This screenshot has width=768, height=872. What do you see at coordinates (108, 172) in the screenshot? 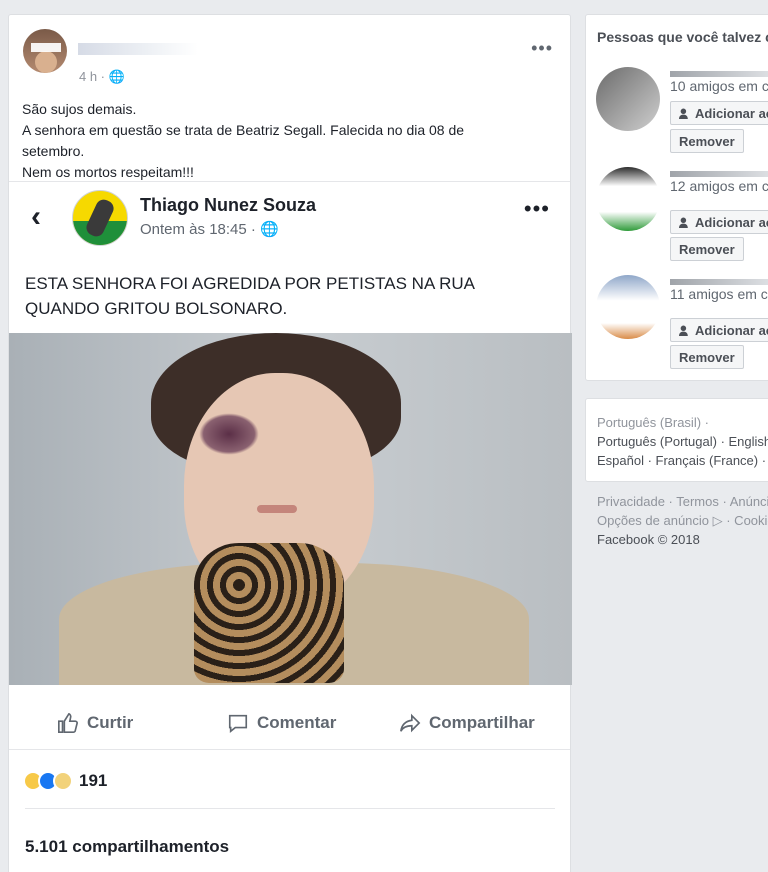
I see `post-text-line: Nem os mortos respeitam!!!` at bounding box center [108, 172].